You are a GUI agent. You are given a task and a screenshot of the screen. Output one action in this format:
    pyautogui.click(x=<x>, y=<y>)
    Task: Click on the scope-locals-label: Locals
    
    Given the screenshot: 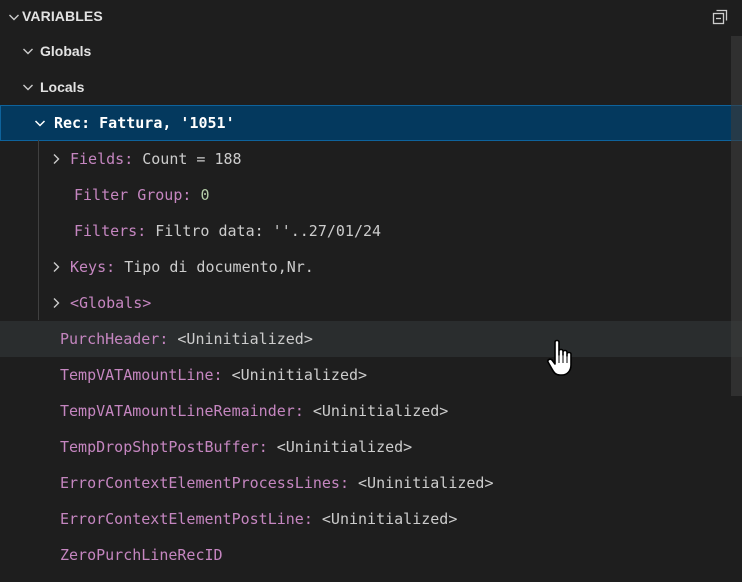 What is the action you would take?
    pyautogui.click(x=62, y=87)
    